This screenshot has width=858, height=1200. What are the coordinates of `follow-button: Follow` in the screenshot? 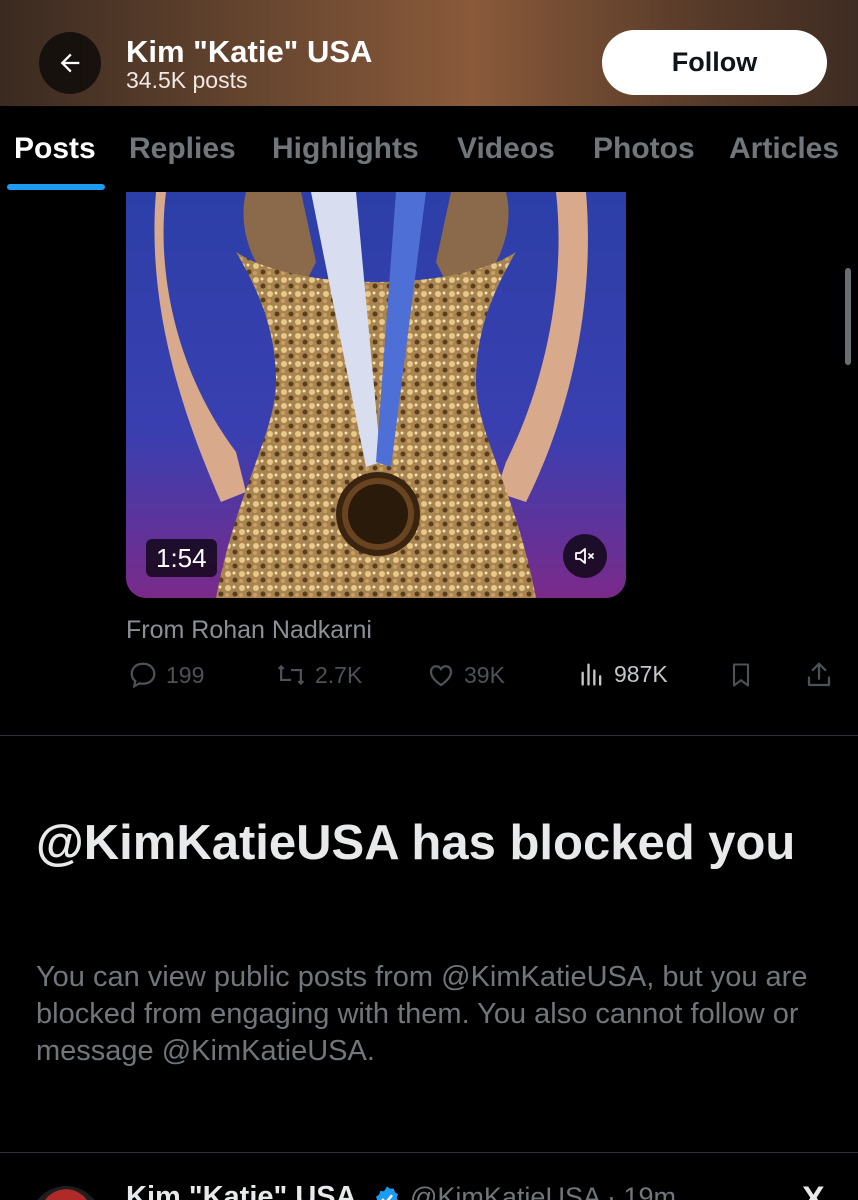 It's located at (714, 62).